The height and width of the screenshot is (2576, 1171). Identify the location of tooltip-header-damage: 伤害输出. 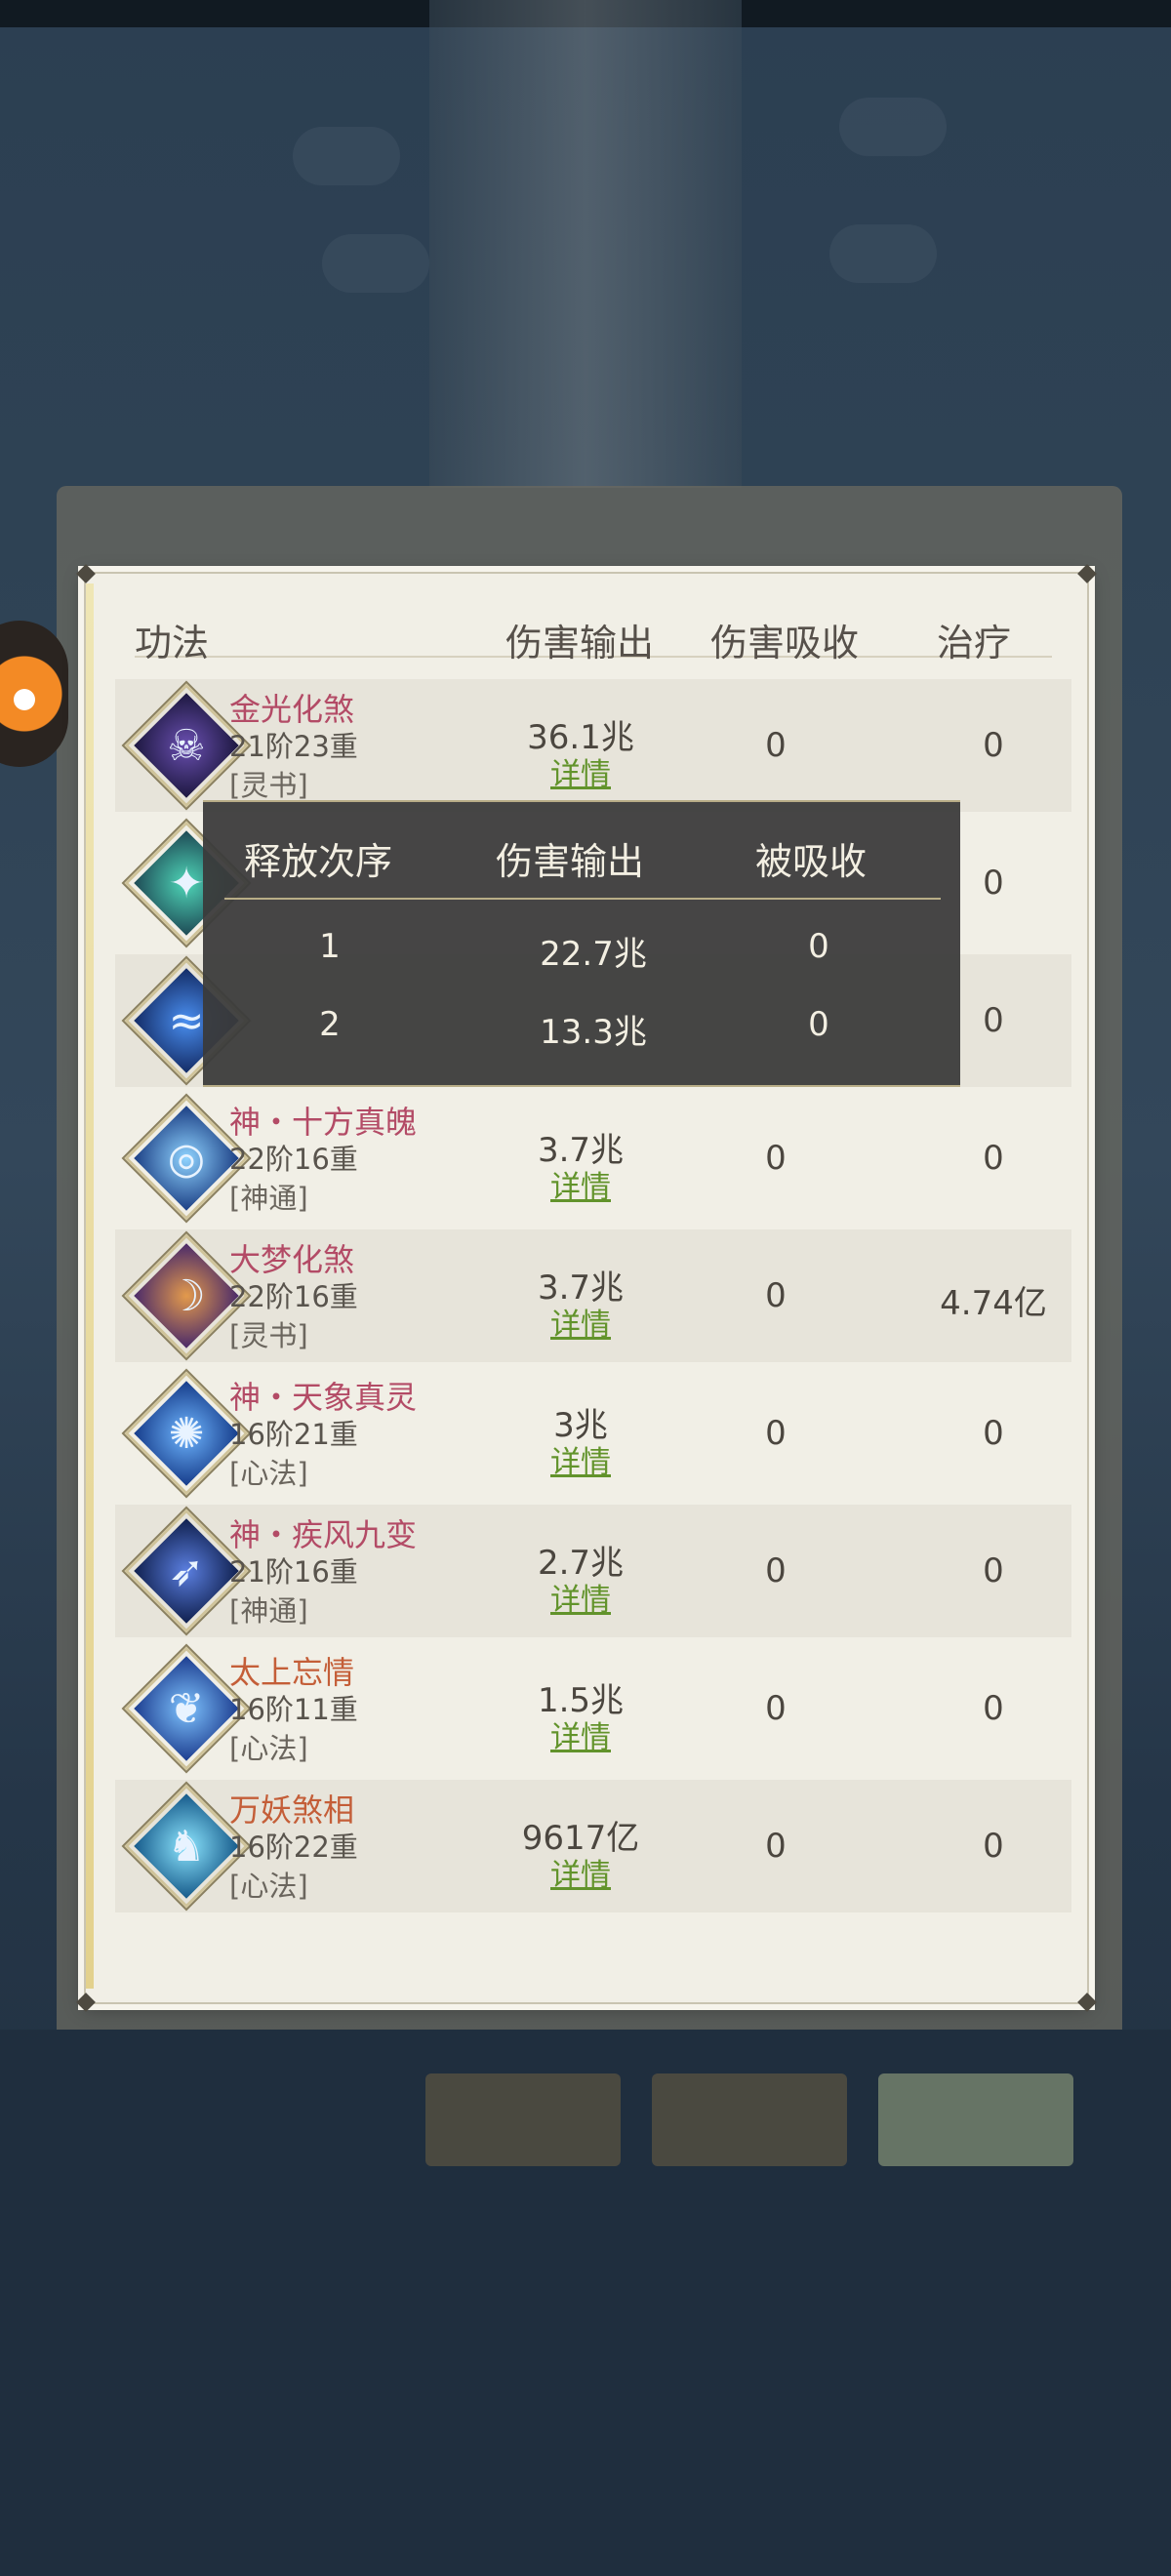
(570, 861).